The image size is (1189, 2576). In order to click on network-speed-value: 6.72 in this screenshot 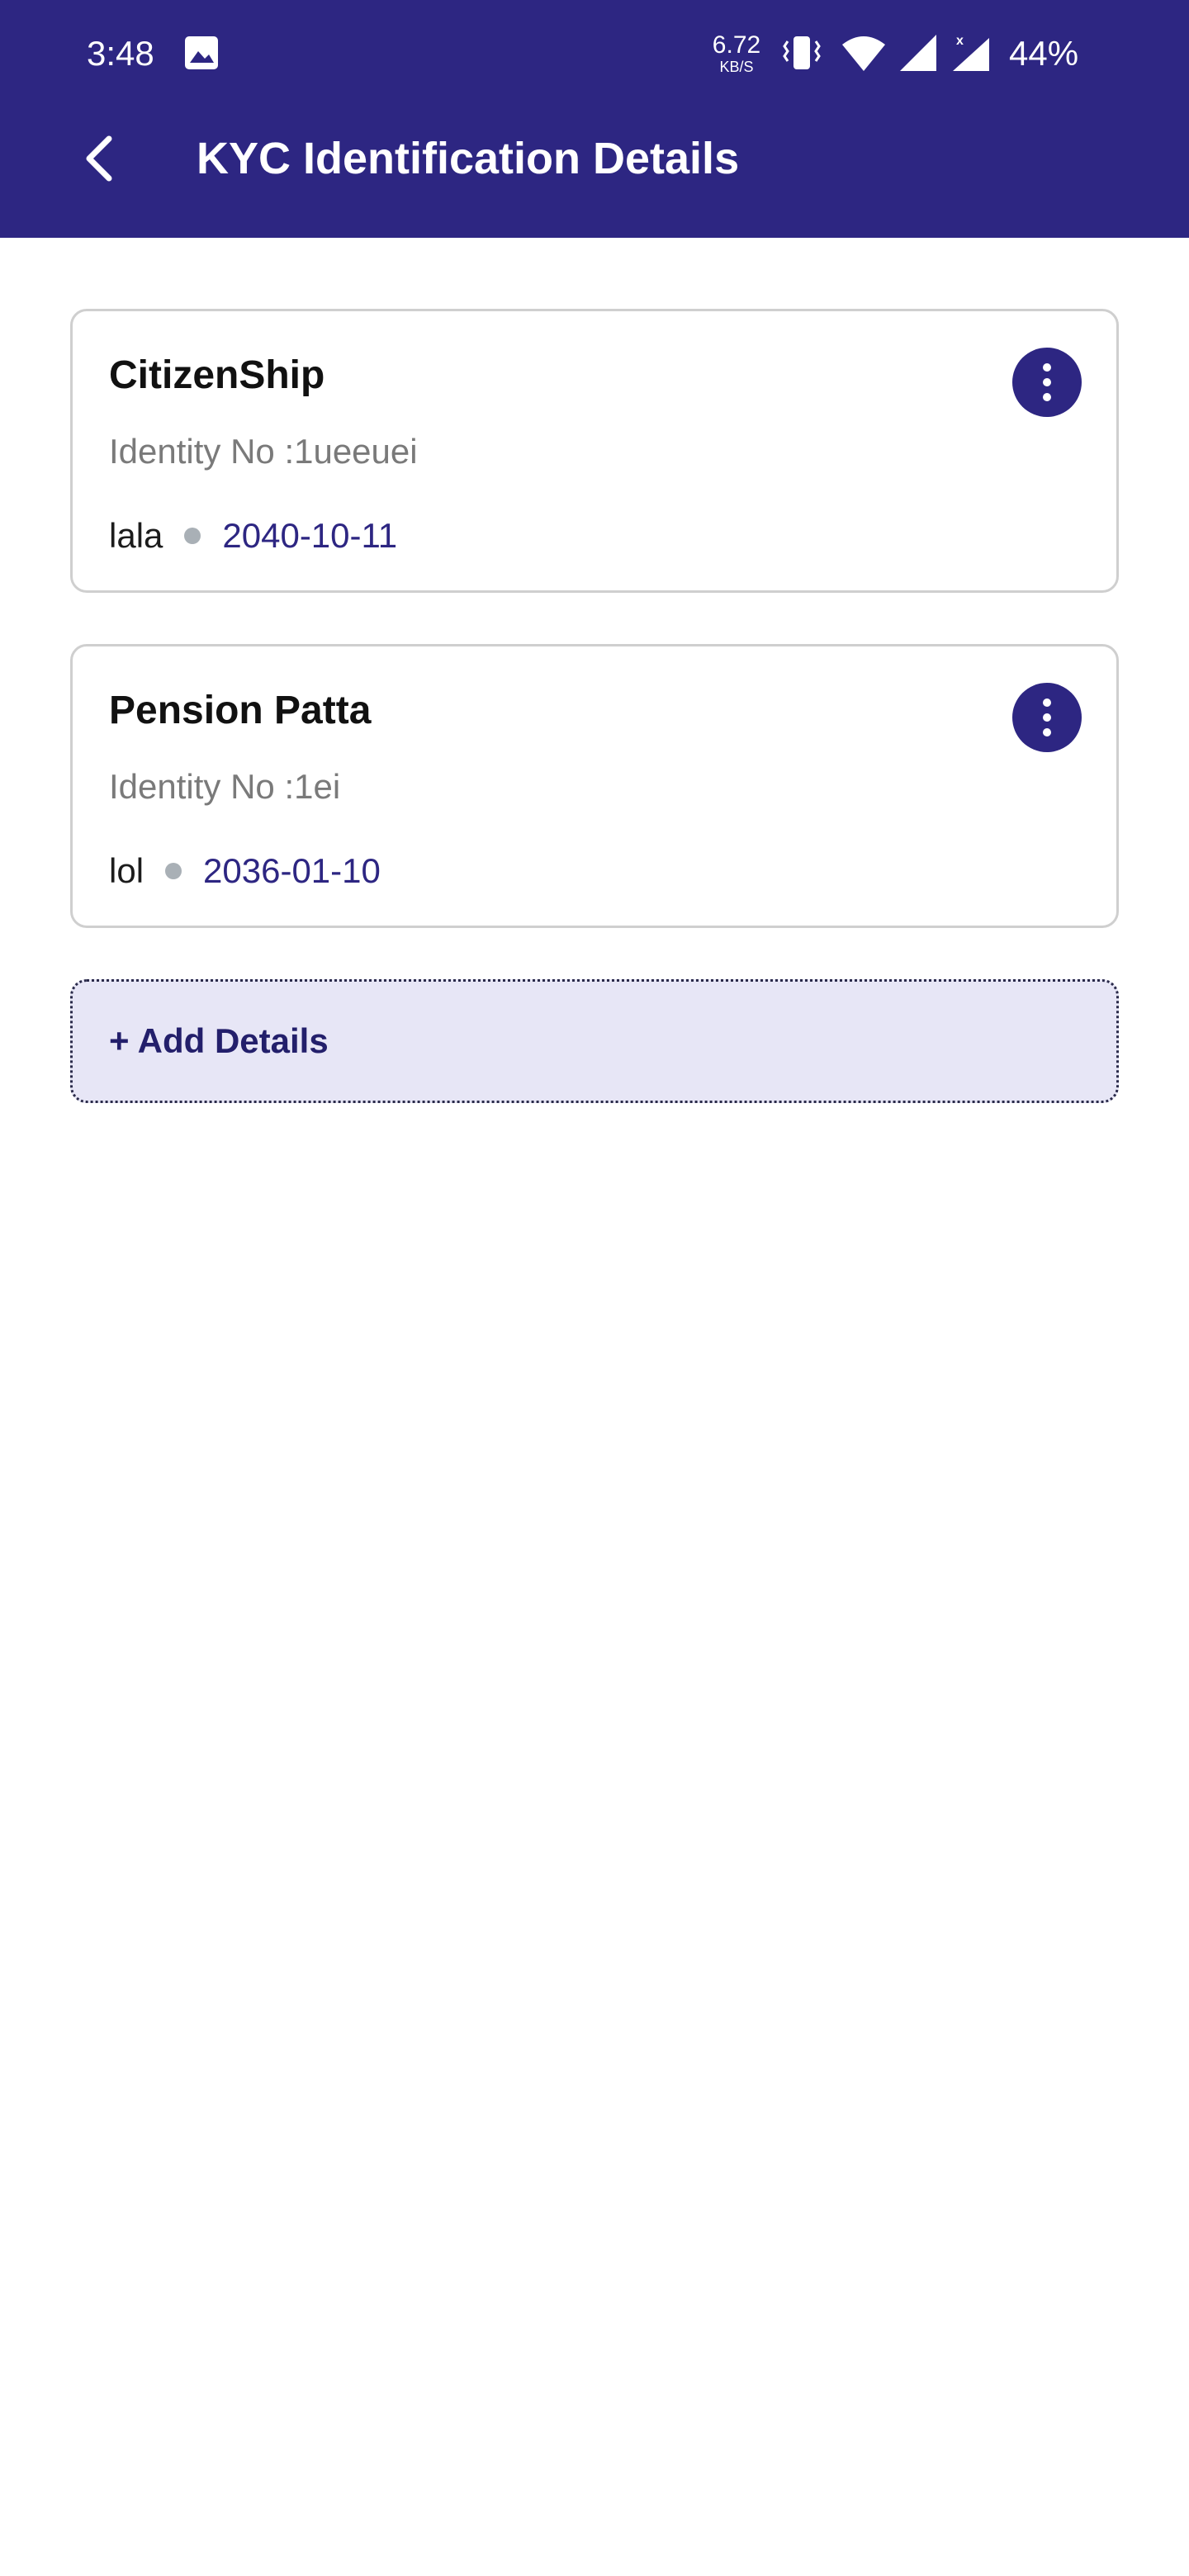, I will do `click(736, 45)`.